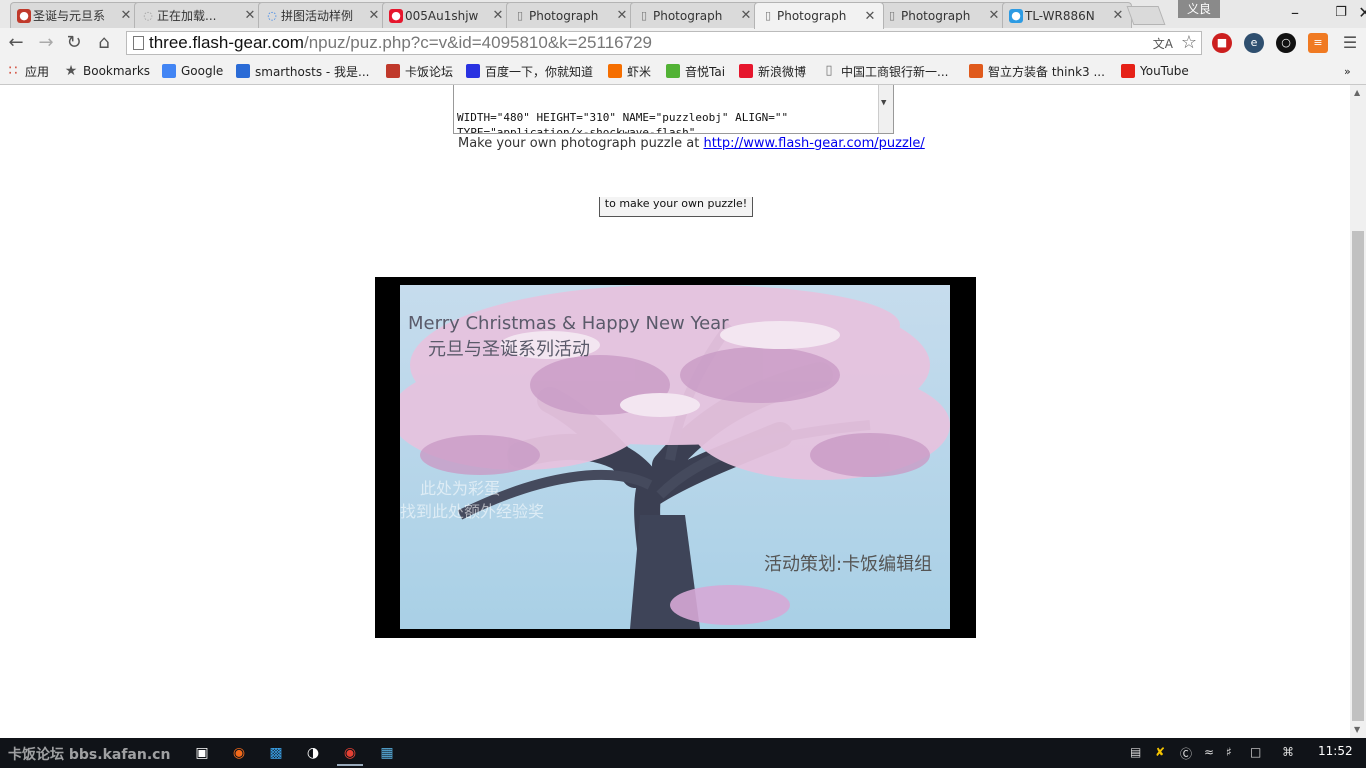  Describe the element at coordinates (1146, 15) in the screenshot. I see `new-tab-button` at that location.